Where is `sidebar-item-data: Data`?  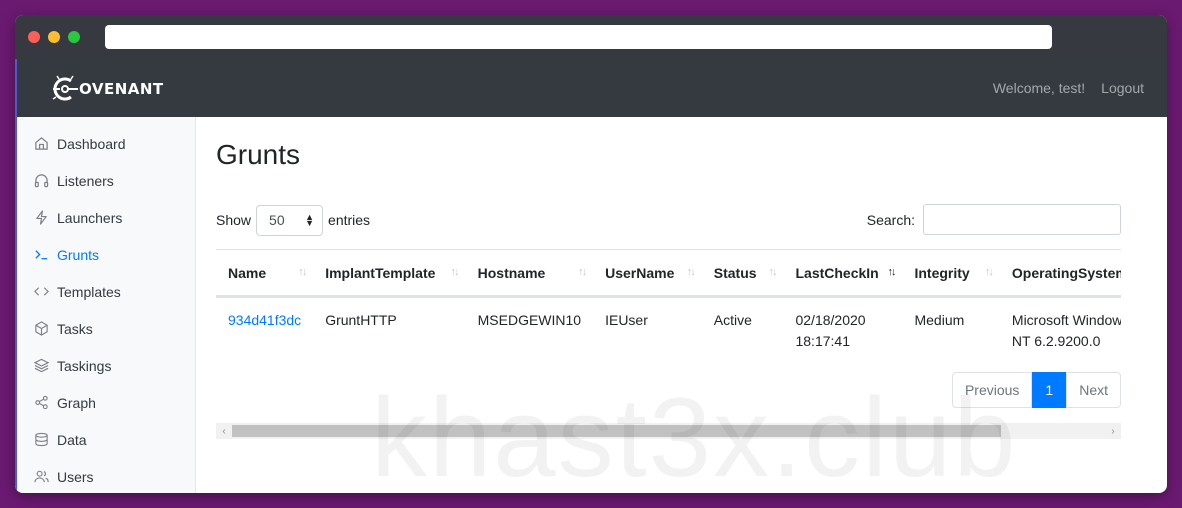 sidebar-item-data: Data is located at coordinates (106, 439).